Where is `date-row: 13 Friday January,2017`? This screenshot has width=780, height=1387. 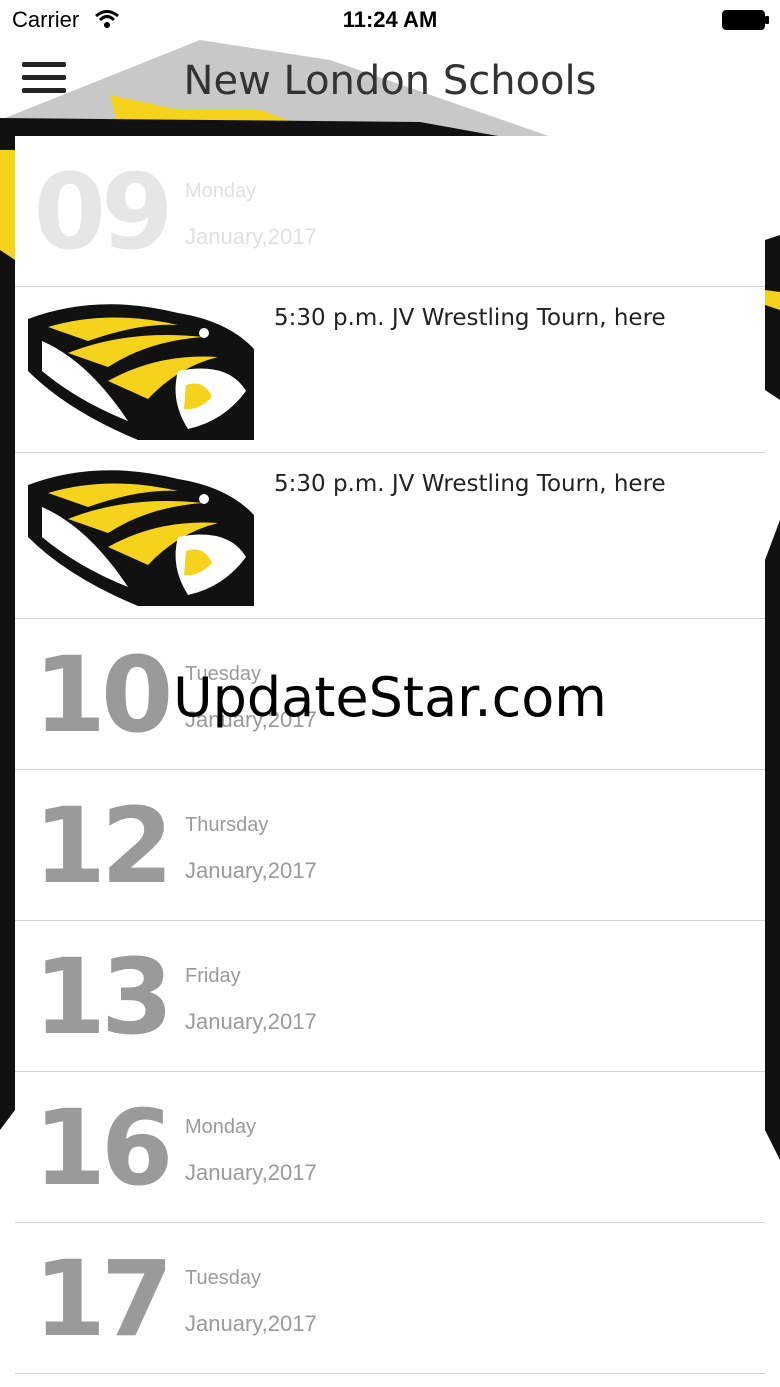
date-row: 13 Friday January,2017 is located at coordinates (390, 996).